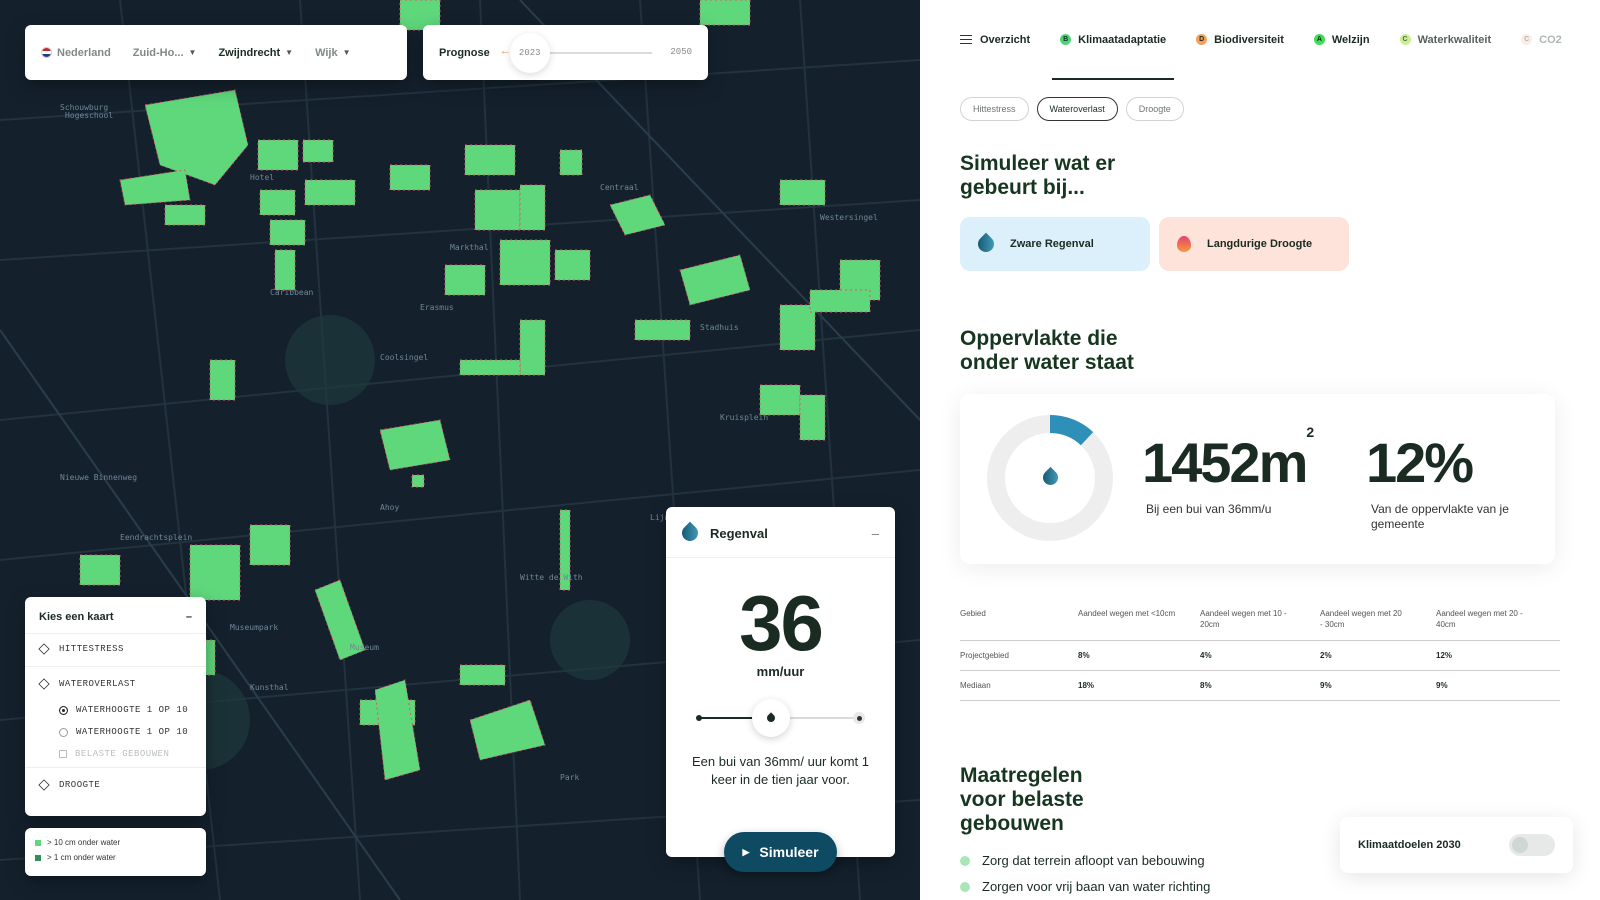 The width and height of the screenshot is (1600, 900). I want to click on sublayer-waterhoogte-1: WATERHOOGTE 1 OP 10, so click(115, 710).